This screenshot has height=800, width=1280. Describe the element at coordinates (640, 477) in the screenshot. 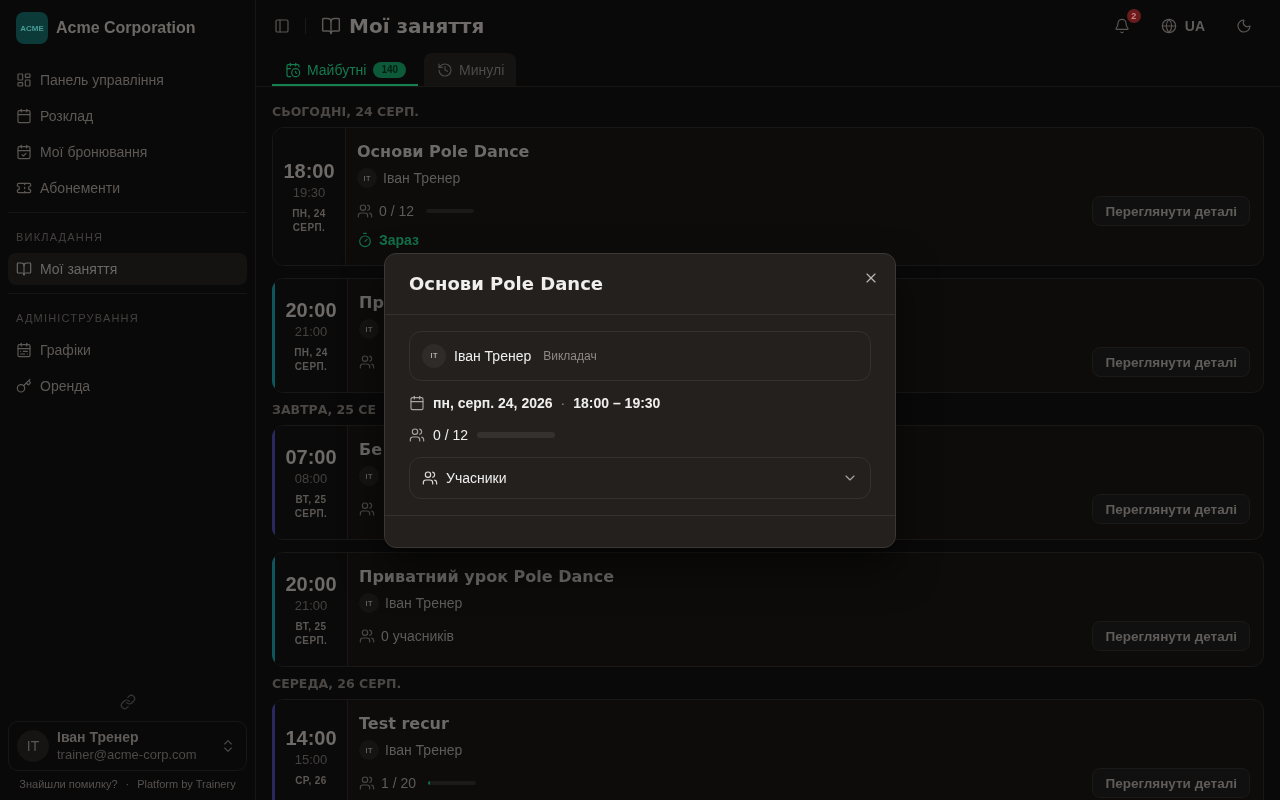

I see `participants-accordion: Учасники` at that location.